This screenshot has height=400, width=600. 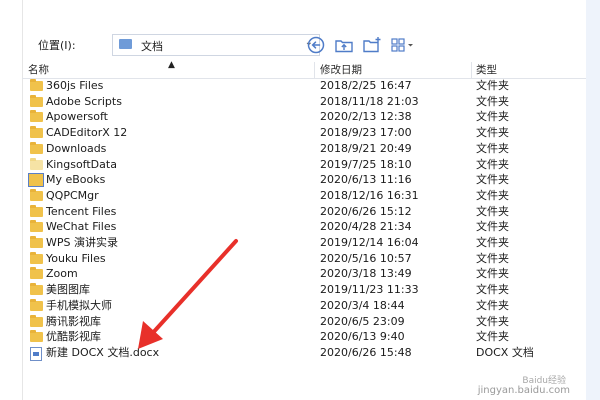 I want to click on arrow-shaft, so click(x=193, y=288).